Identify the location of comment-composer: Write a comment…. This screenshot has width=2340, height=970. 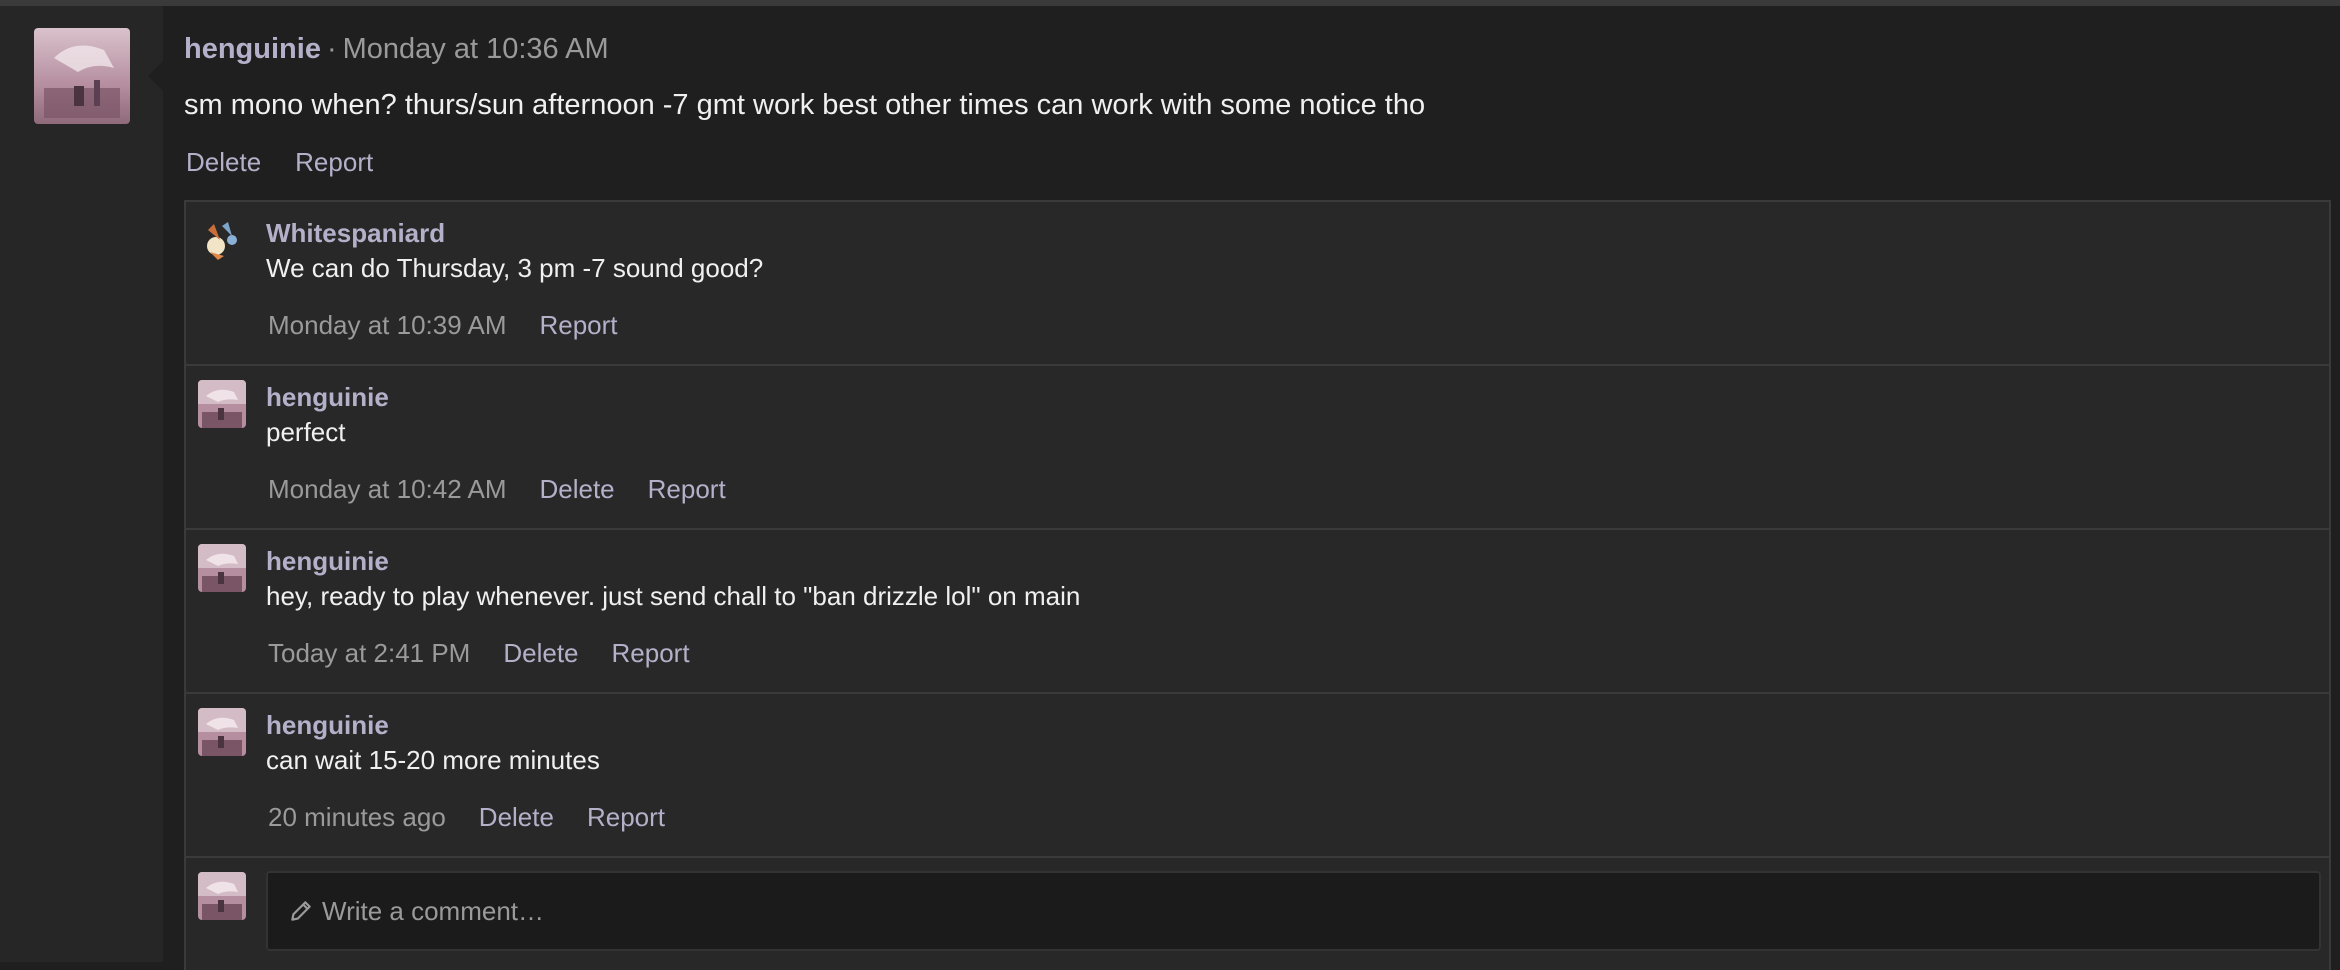
(1257, 913).